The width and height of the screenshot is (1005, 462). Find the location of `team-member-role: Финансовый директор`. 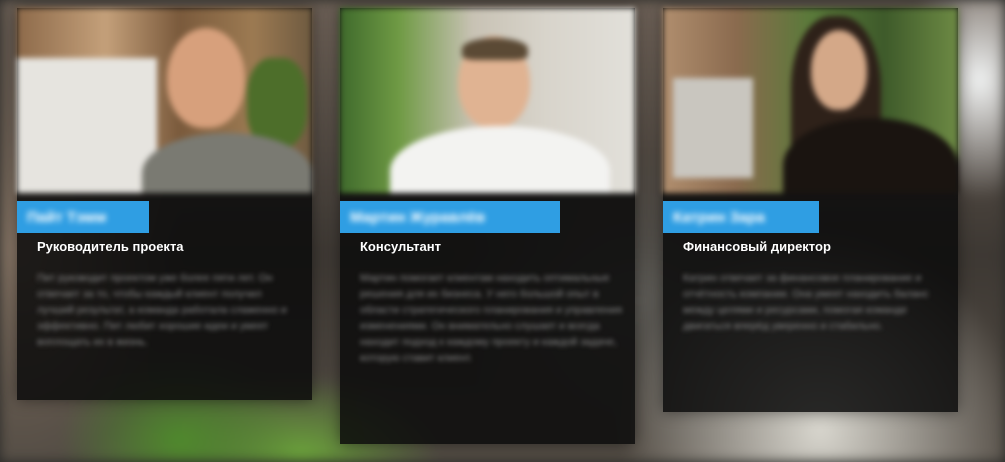

team-member-role: Финансовый директор is located at coordinates (757, 246).